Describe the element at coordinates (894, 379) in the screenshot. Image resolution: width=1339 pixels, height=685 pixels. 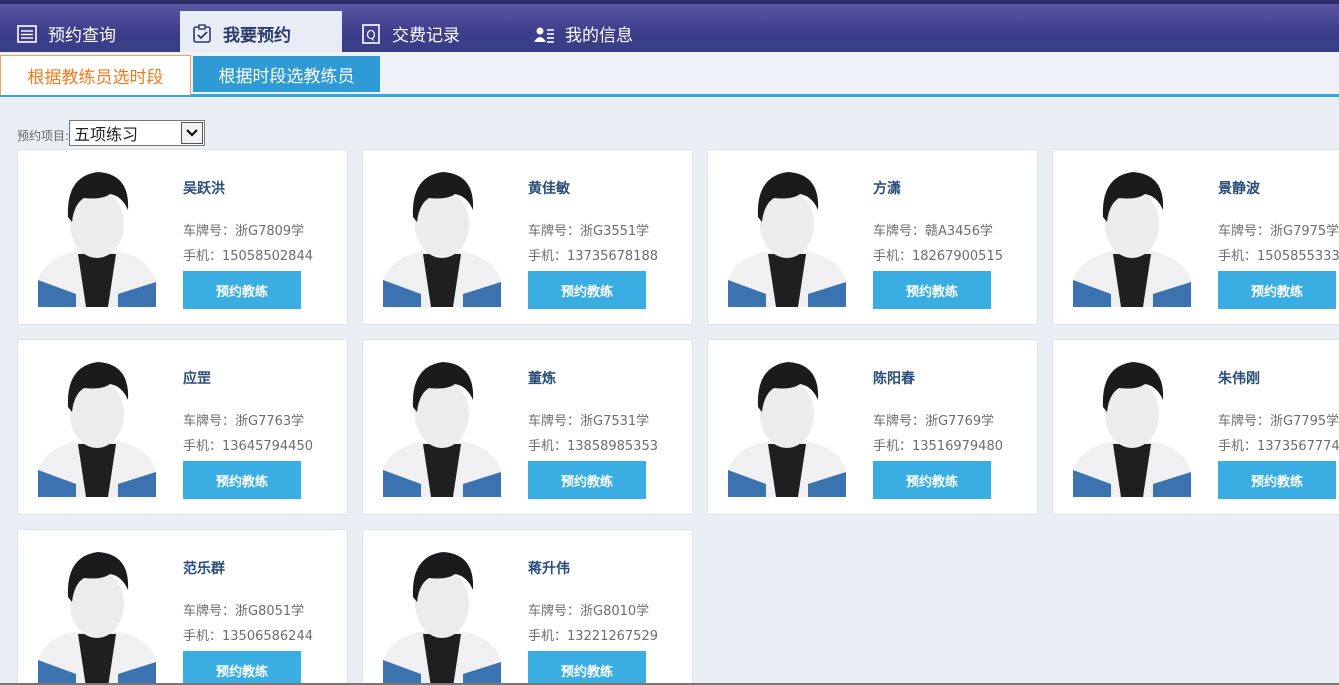
I see `coach-name: 陈阳春` at that location.